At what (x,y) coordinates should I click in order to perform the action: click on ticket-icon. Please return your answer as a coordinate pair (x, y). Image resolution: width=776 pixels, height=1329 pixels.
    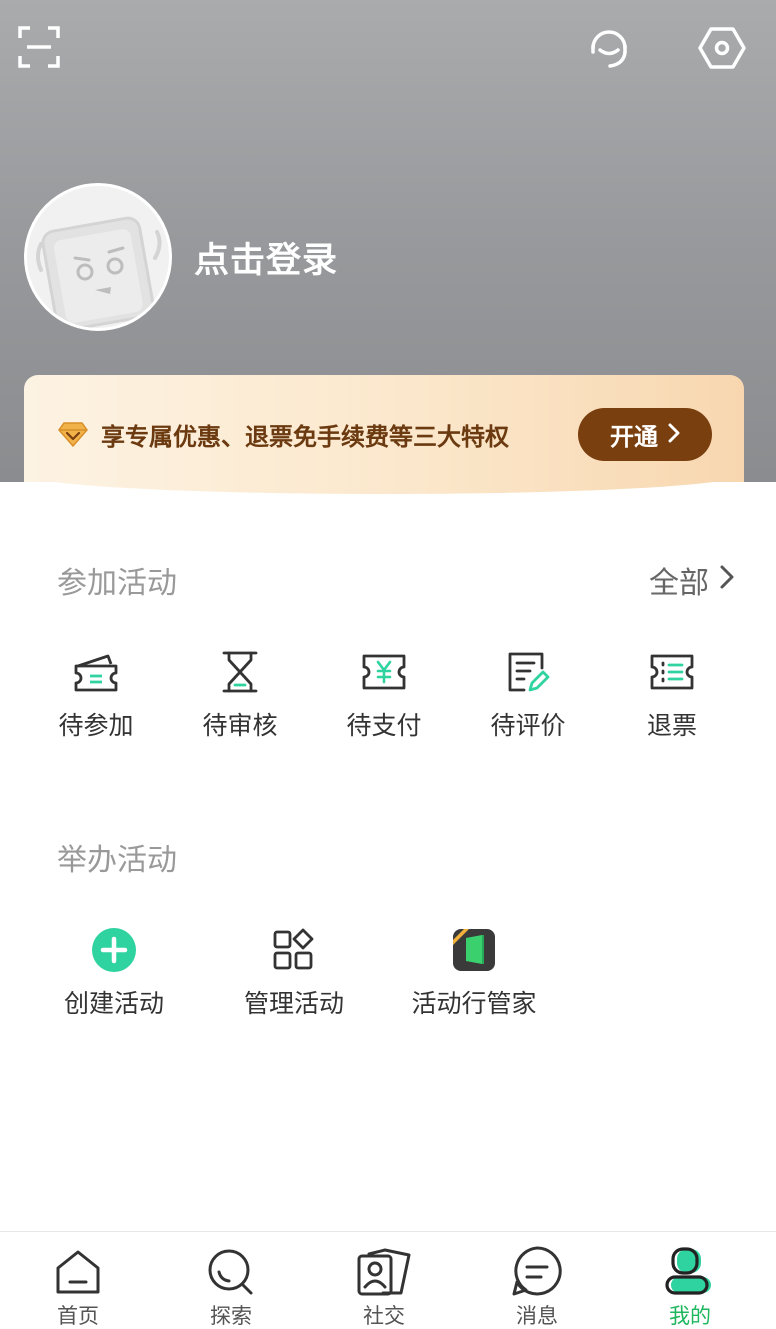
    Looking at the image, I should click on (96, 672).